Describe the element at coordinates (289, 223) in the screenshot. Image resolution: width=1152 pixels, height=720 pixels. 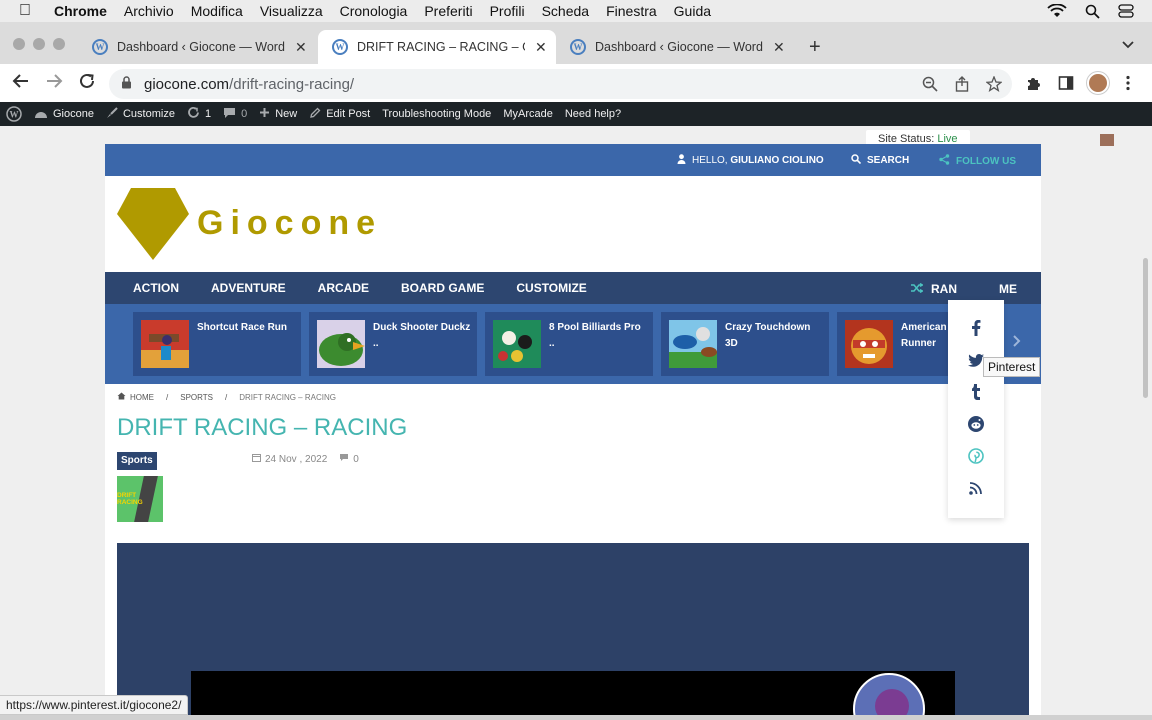
I see `site-brand-name: Giocone` at that location.